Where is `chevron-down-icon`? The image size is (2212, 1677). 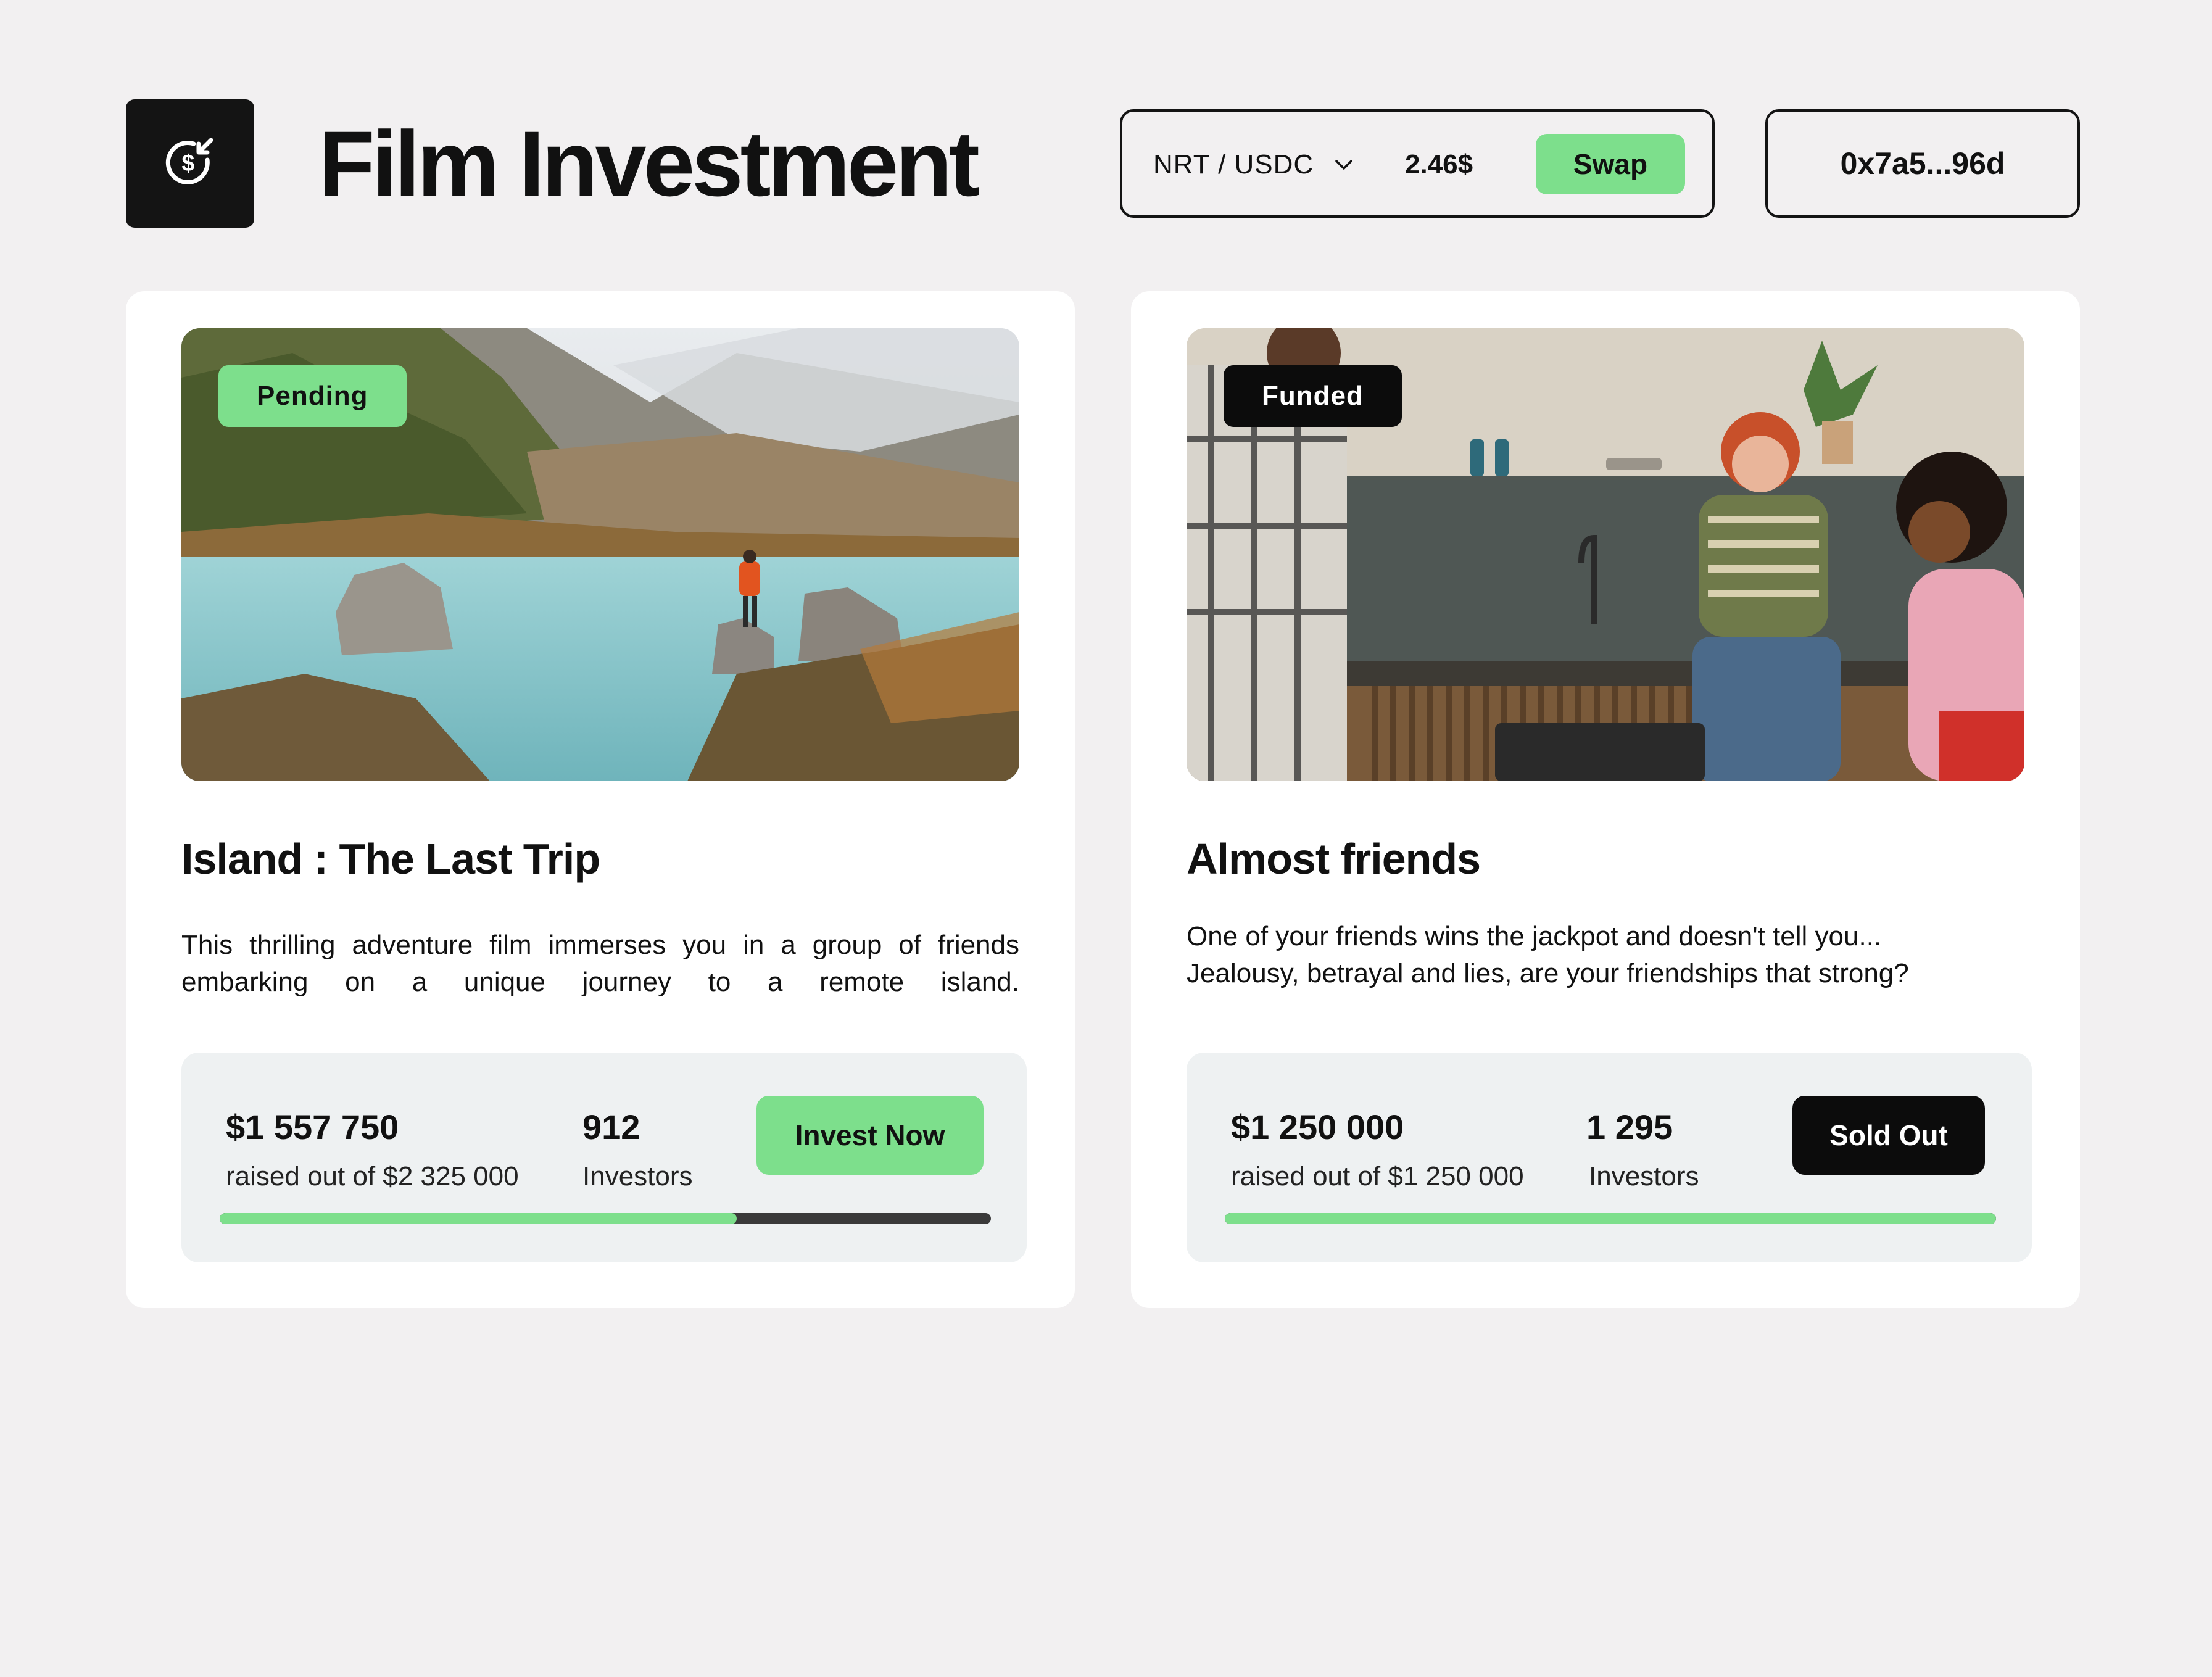
chevron-down-icon is located at coordinates (1343, 165).